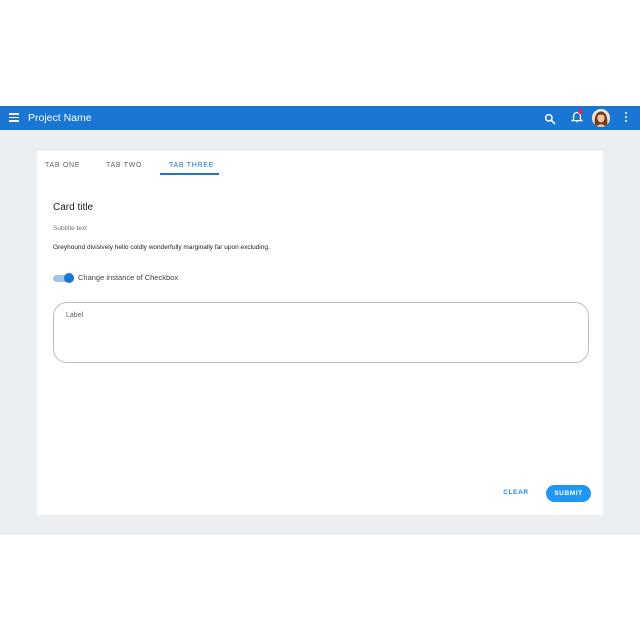  What do you see at coordinates (69, 278) in the screenshot?
I see `switch-thumb` at bounding box center [69, 278].